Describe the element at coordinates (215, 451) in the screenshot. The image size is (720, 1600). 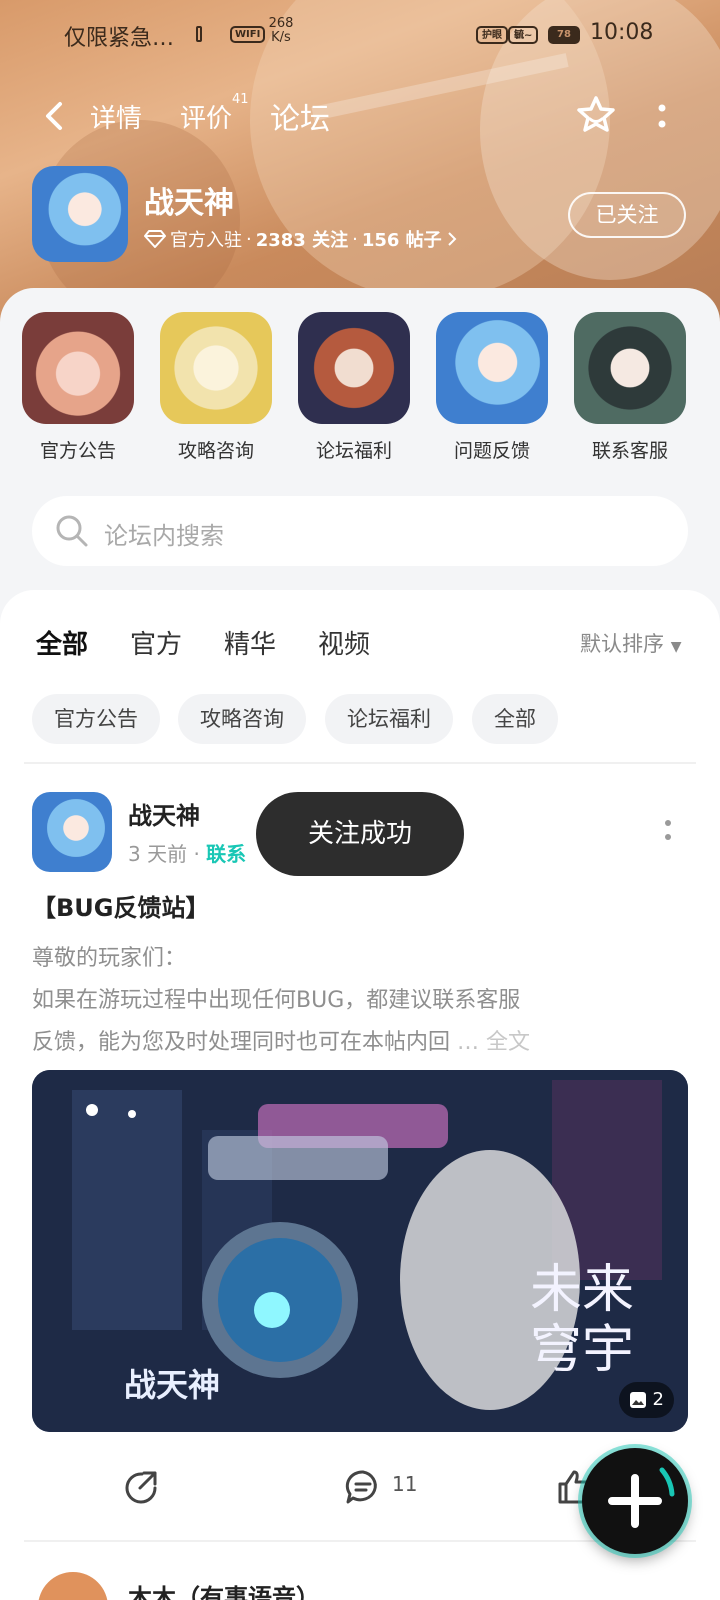
I see `category-label: 攻略咨询` at that location.